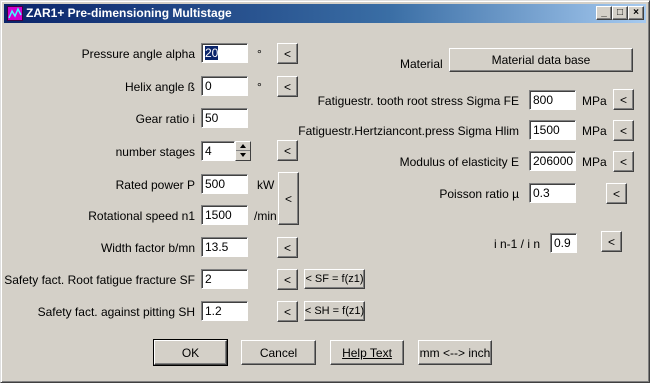 The height and width of the screenshot is (383, 650). What do you see at coordinates (594, 101) in the screenshot?
I see `sigma-fe-unit: MPa` at bounding box center [594, 101].